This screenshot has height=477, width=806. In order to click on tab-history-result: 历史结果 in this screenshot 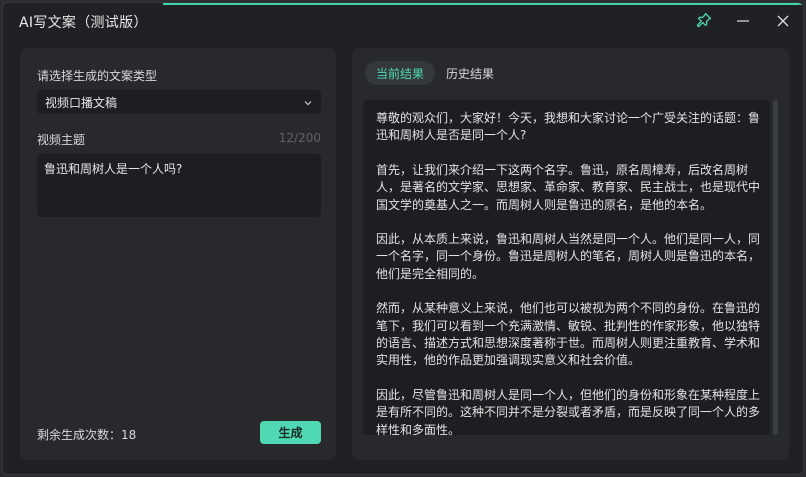, I will do `click(470, 73)`.